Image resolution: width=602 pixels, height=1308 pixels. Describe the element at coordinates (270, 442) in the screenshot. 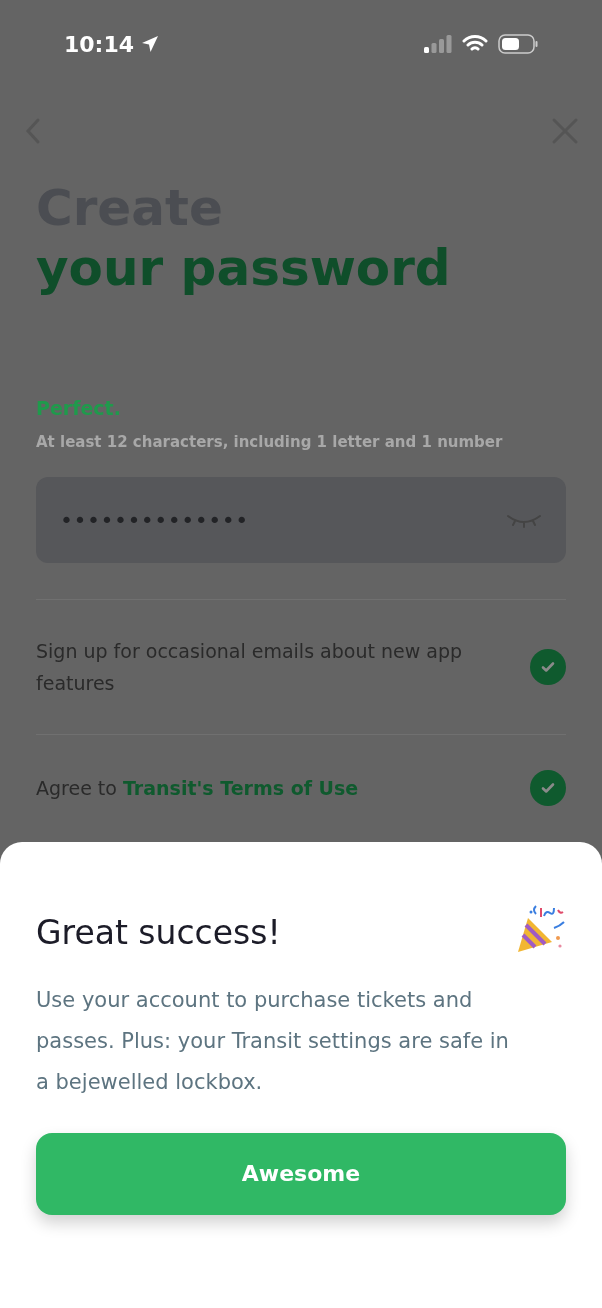

I see `password-hint: At least 12 characters, including 1 letter and 1 number` at that location.